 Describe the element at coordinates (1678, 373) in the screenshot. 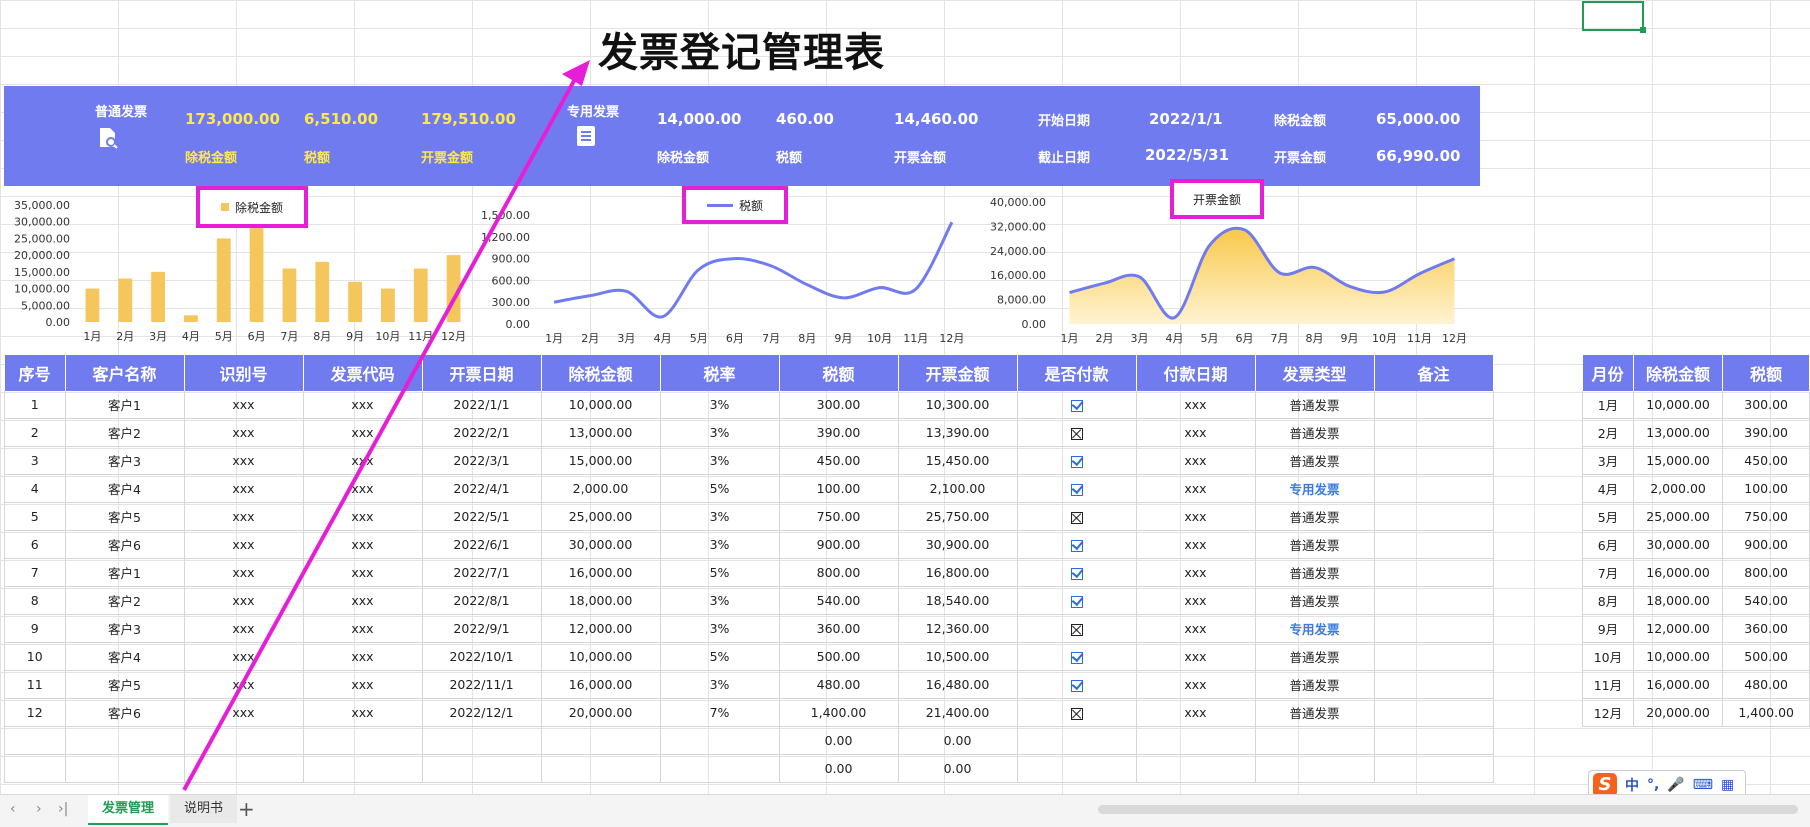

I see `side-column-header: 除税金额` at that location.